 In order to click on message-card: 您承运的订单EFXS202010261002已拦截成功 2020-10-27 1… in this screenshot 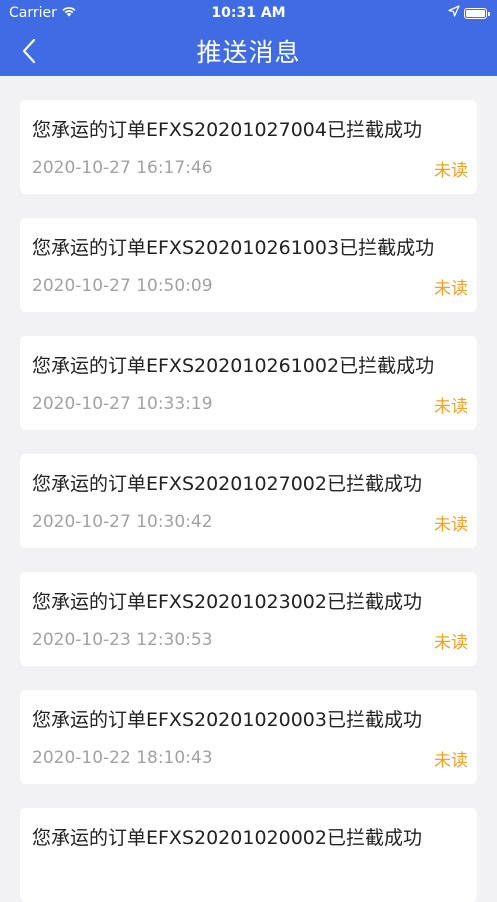, I will do `click(248, 383)`.